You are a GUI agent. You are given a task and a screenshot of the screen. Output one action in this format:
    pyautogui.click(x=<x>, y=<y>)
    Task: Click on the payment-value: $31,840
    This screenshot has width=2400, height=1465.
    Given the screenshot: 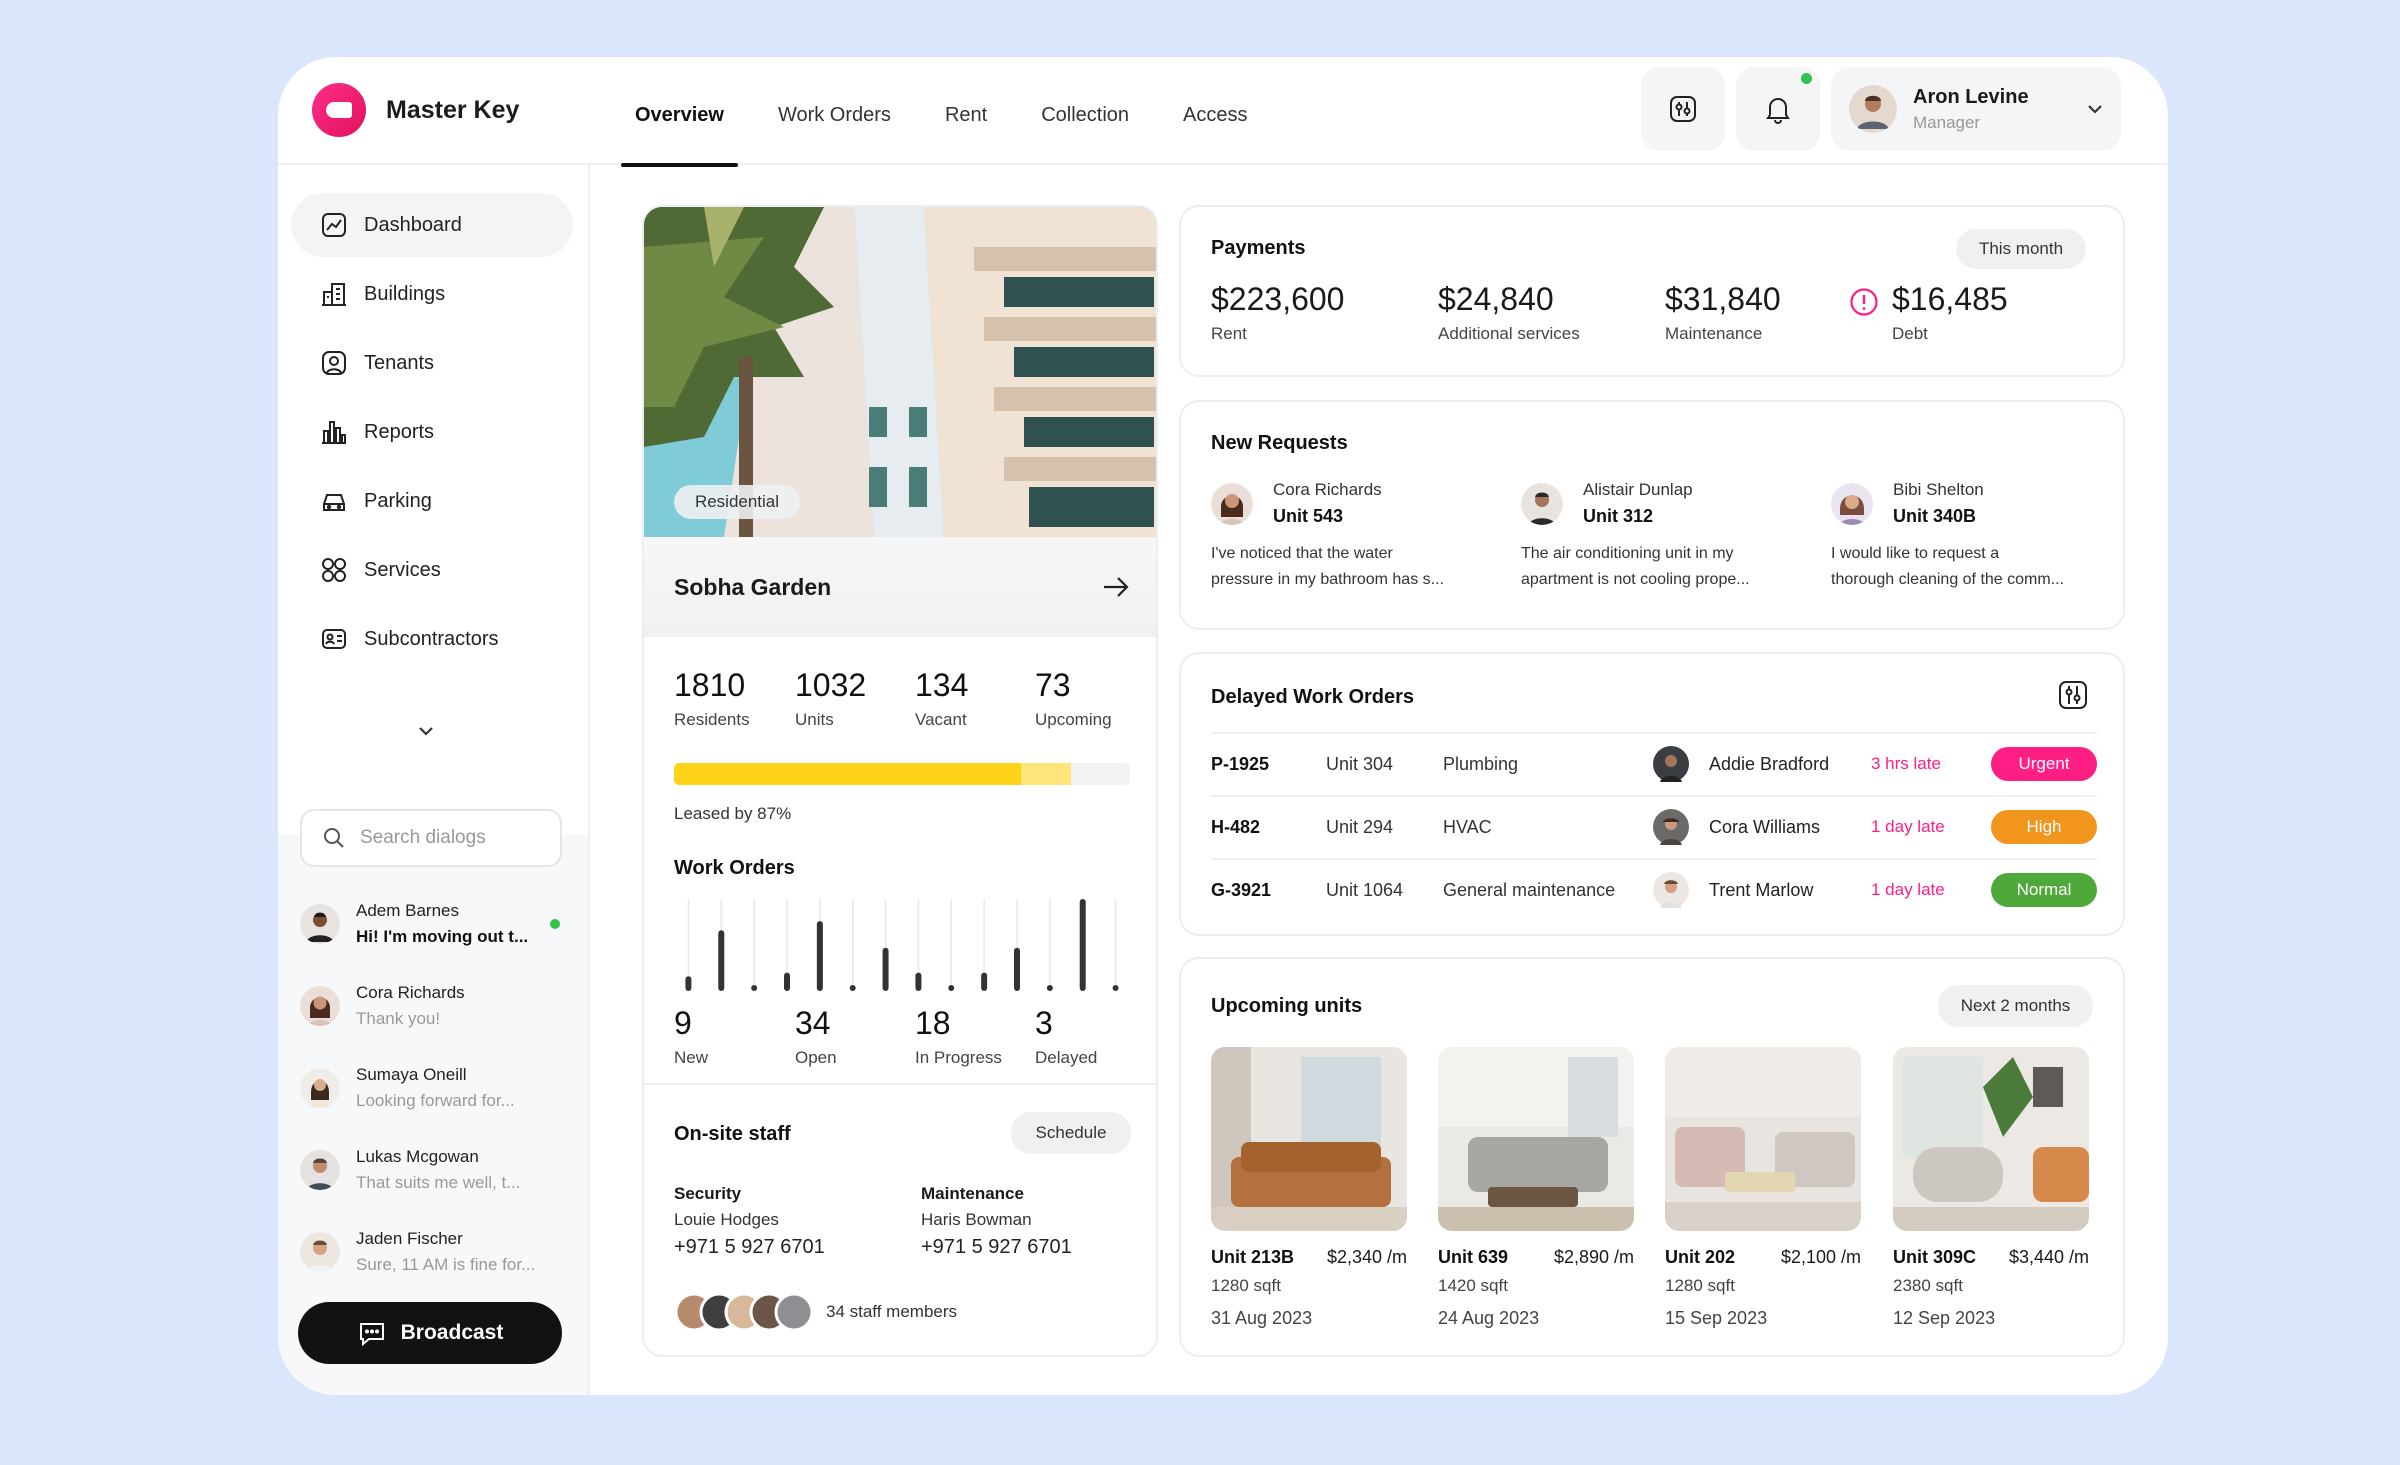 What is the action you would take?
    pyautogui.click(x=1723, y=299)
    